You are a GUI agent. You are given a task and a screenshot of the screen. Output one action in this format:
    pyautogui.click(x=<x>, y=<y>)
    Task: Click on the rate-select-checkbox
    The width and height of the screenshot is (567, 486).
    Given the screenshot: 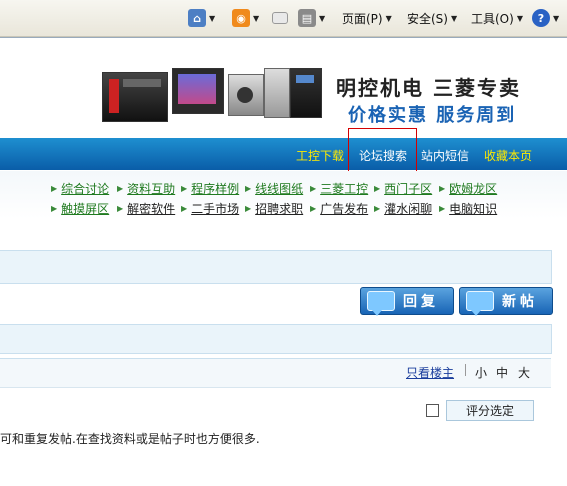 What is the action you would take?
    pyautogui.click(x=432, y=410)
    